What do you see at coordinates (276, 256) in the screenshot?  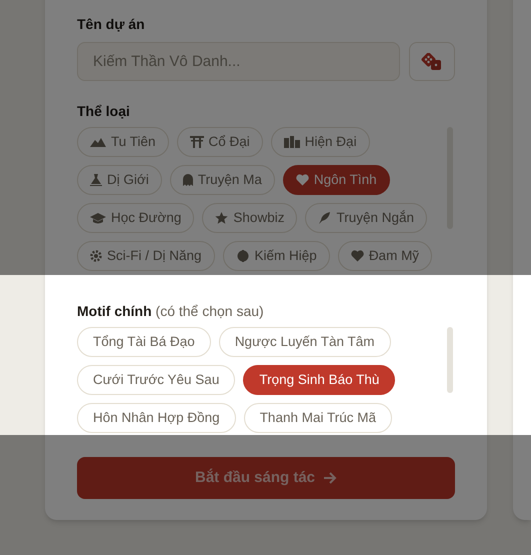 I see `tag-chip: Kiếm Hiệp` at bounding box center [276, 256].